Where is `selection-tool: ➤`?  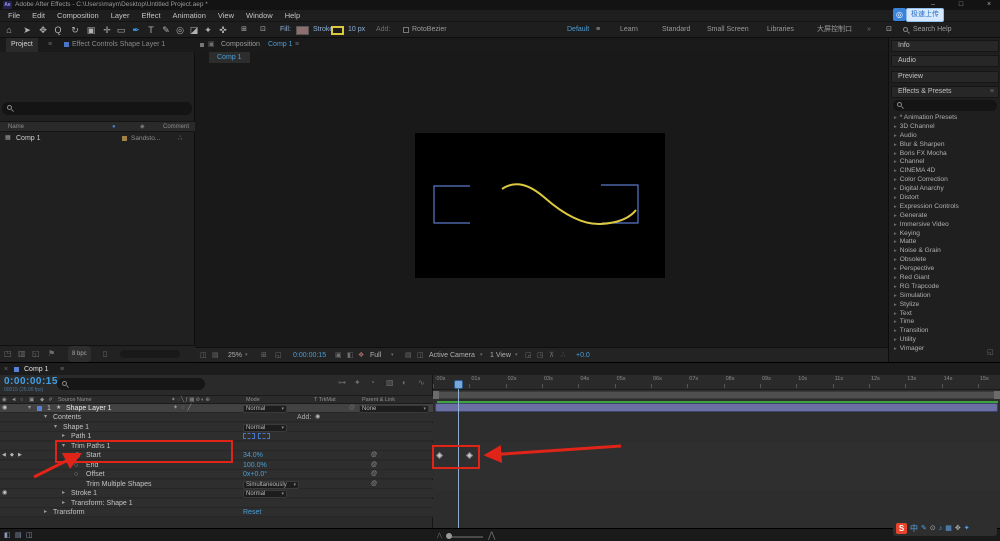
selection-tool: ➤ is located at coordinates (27, 30).